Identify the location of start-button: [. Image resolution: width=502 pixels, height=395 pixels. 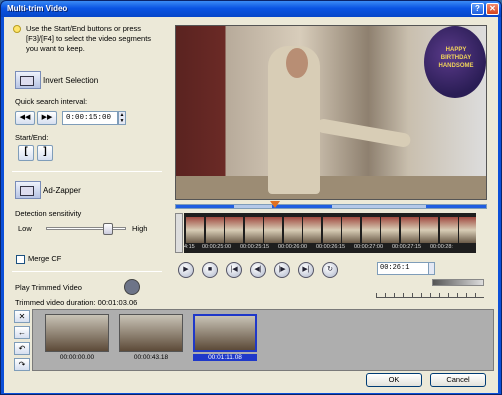
(26, 153).